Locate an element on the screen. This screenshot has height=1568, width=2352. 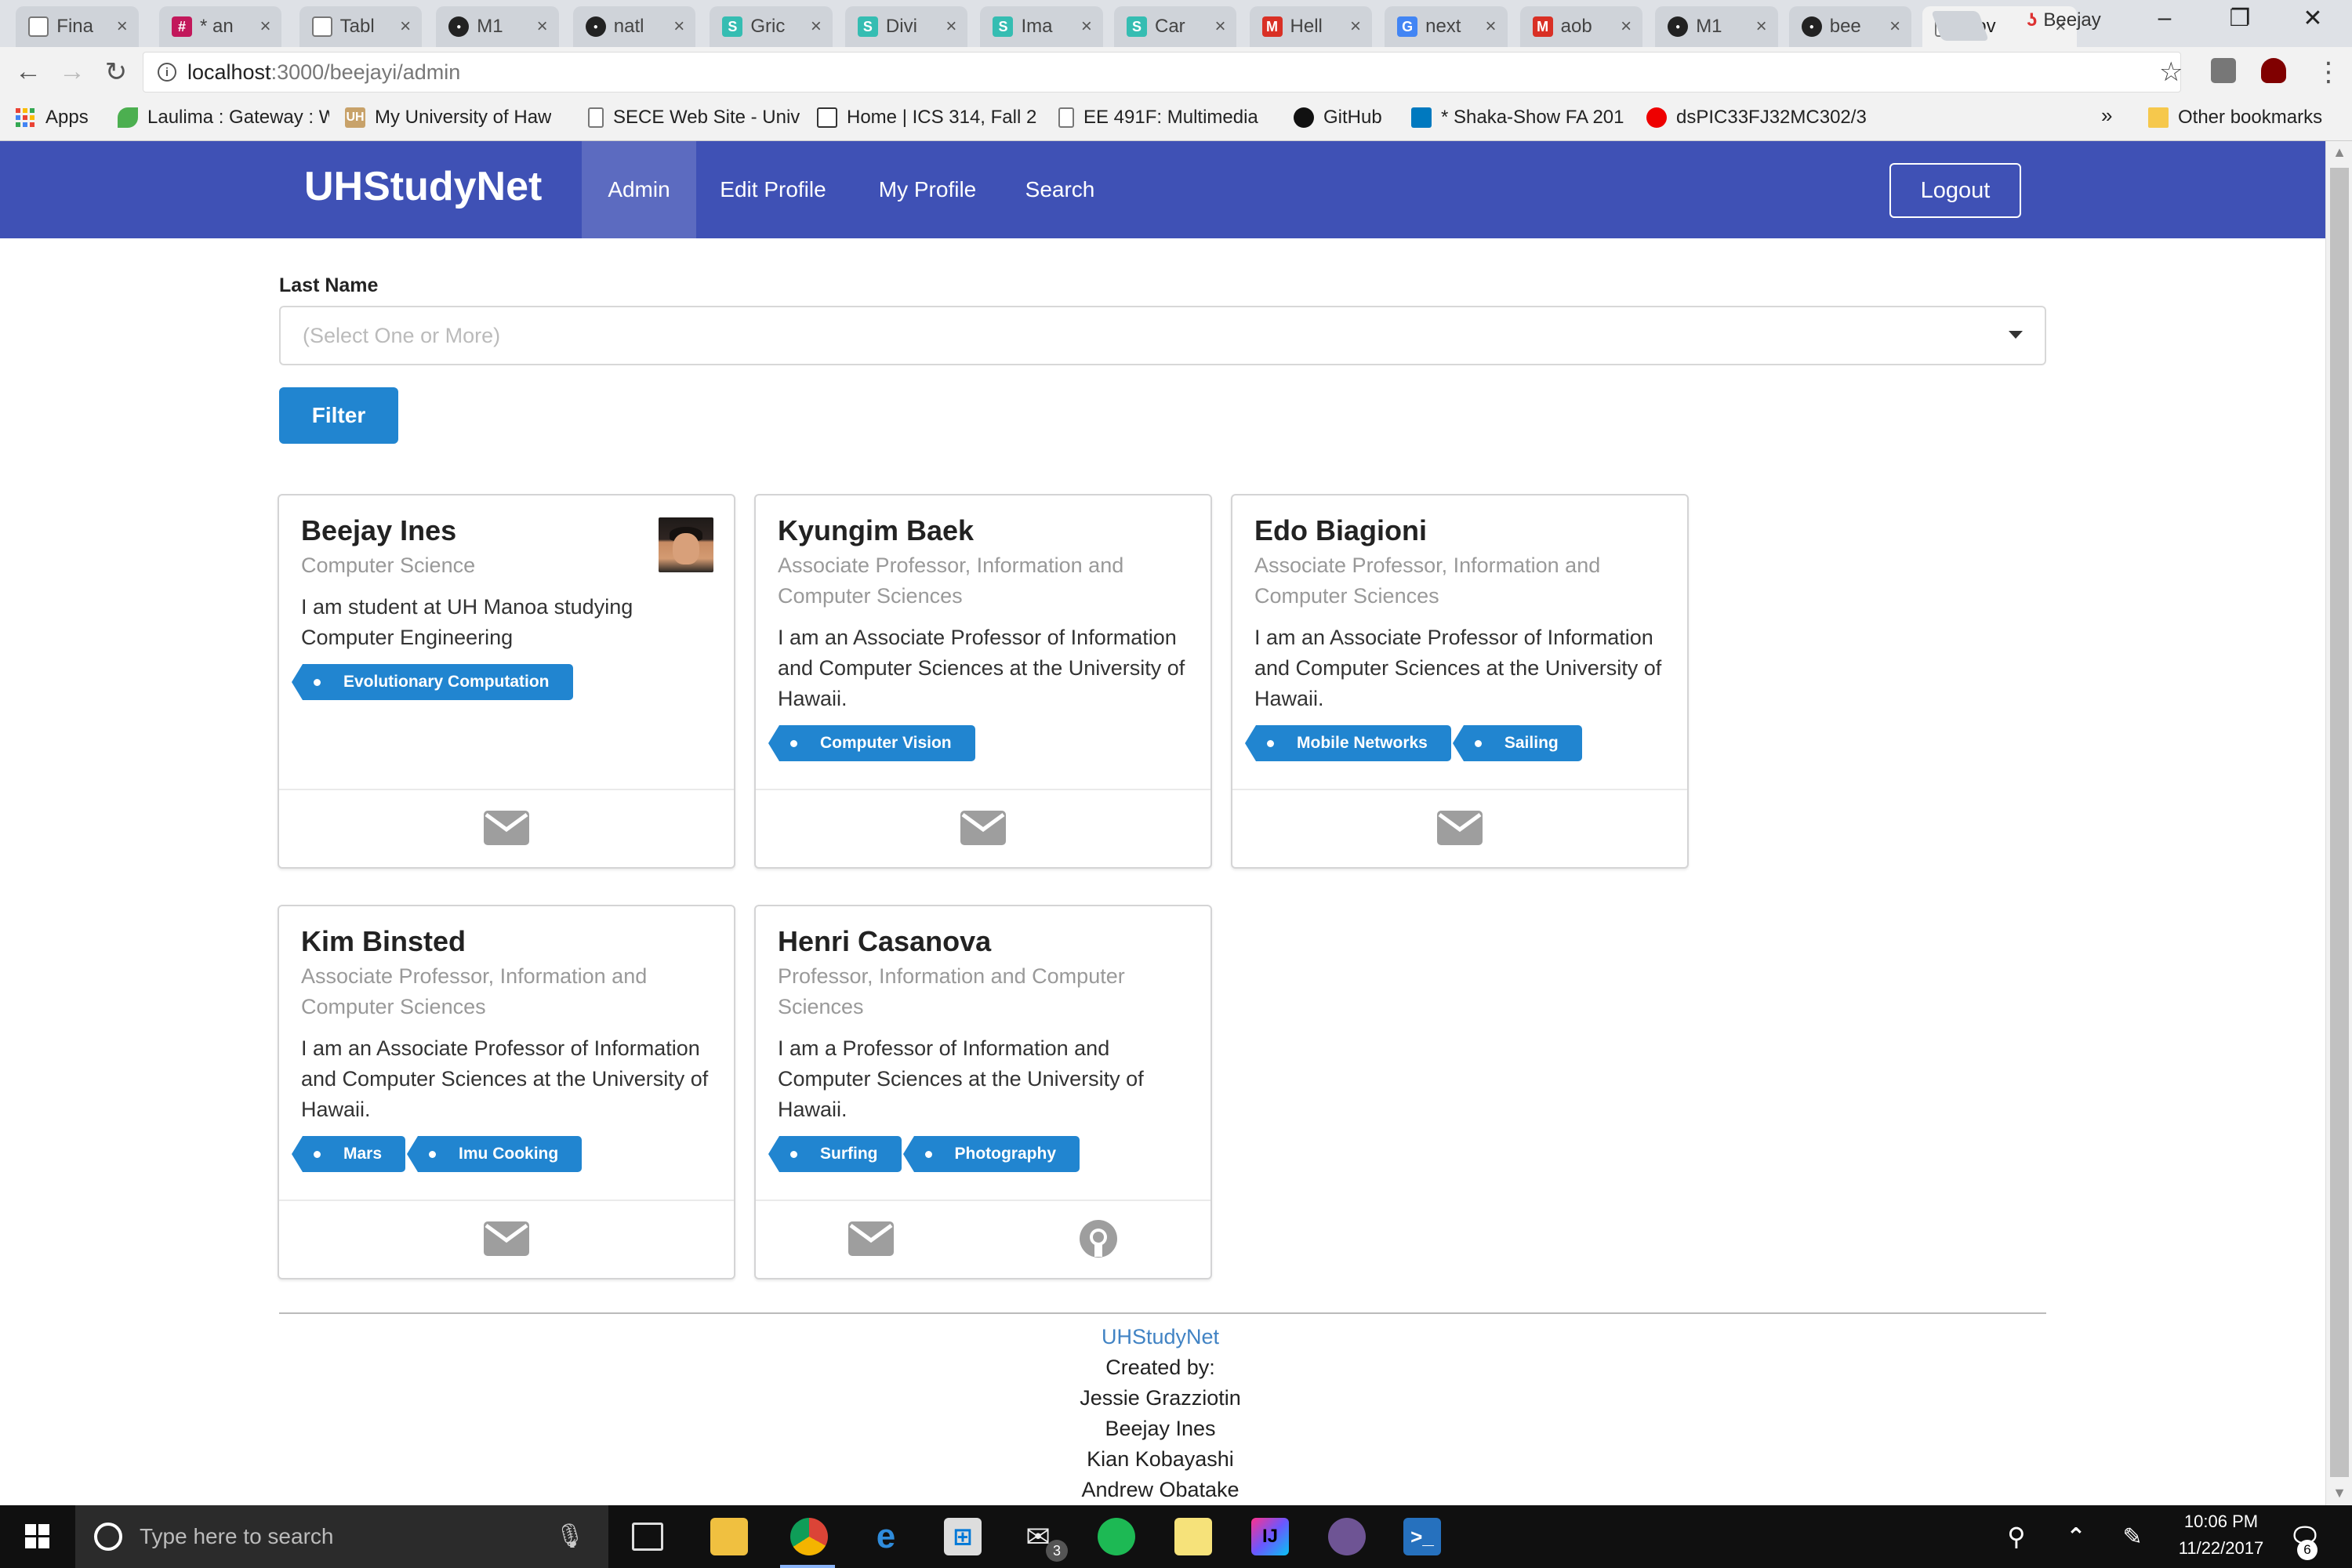
logout-button: Logout is located at coordinates (1955, 190).